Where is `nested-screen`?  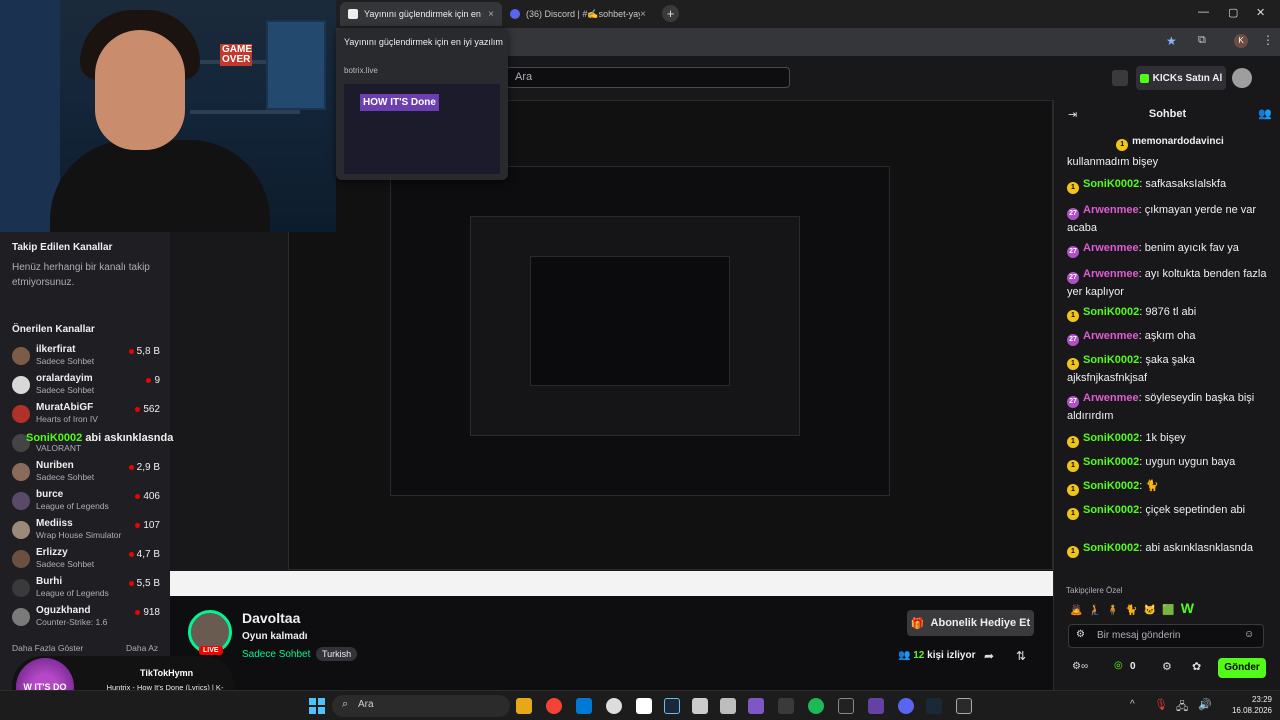 nested-screen is located at coordinates (630, 321).